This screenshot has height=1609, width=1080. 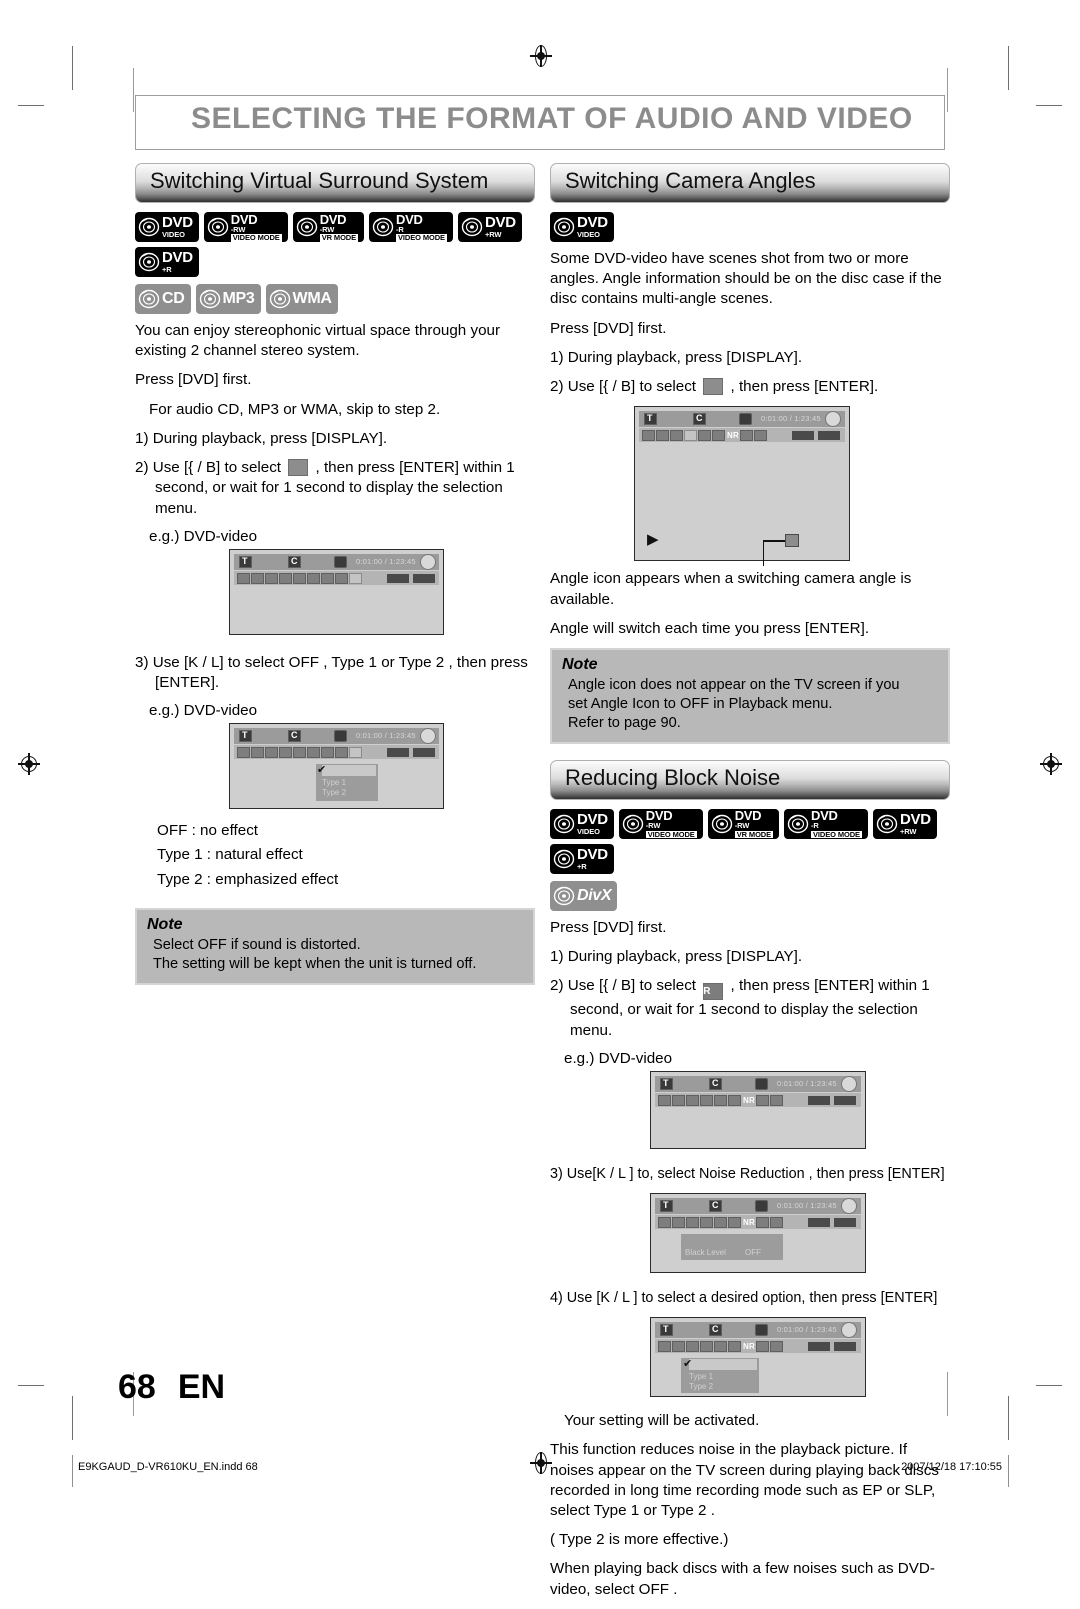 I want to click on note-line-2: set Angle Icon to OFF in Playback menu., so click(x=700, y=703).